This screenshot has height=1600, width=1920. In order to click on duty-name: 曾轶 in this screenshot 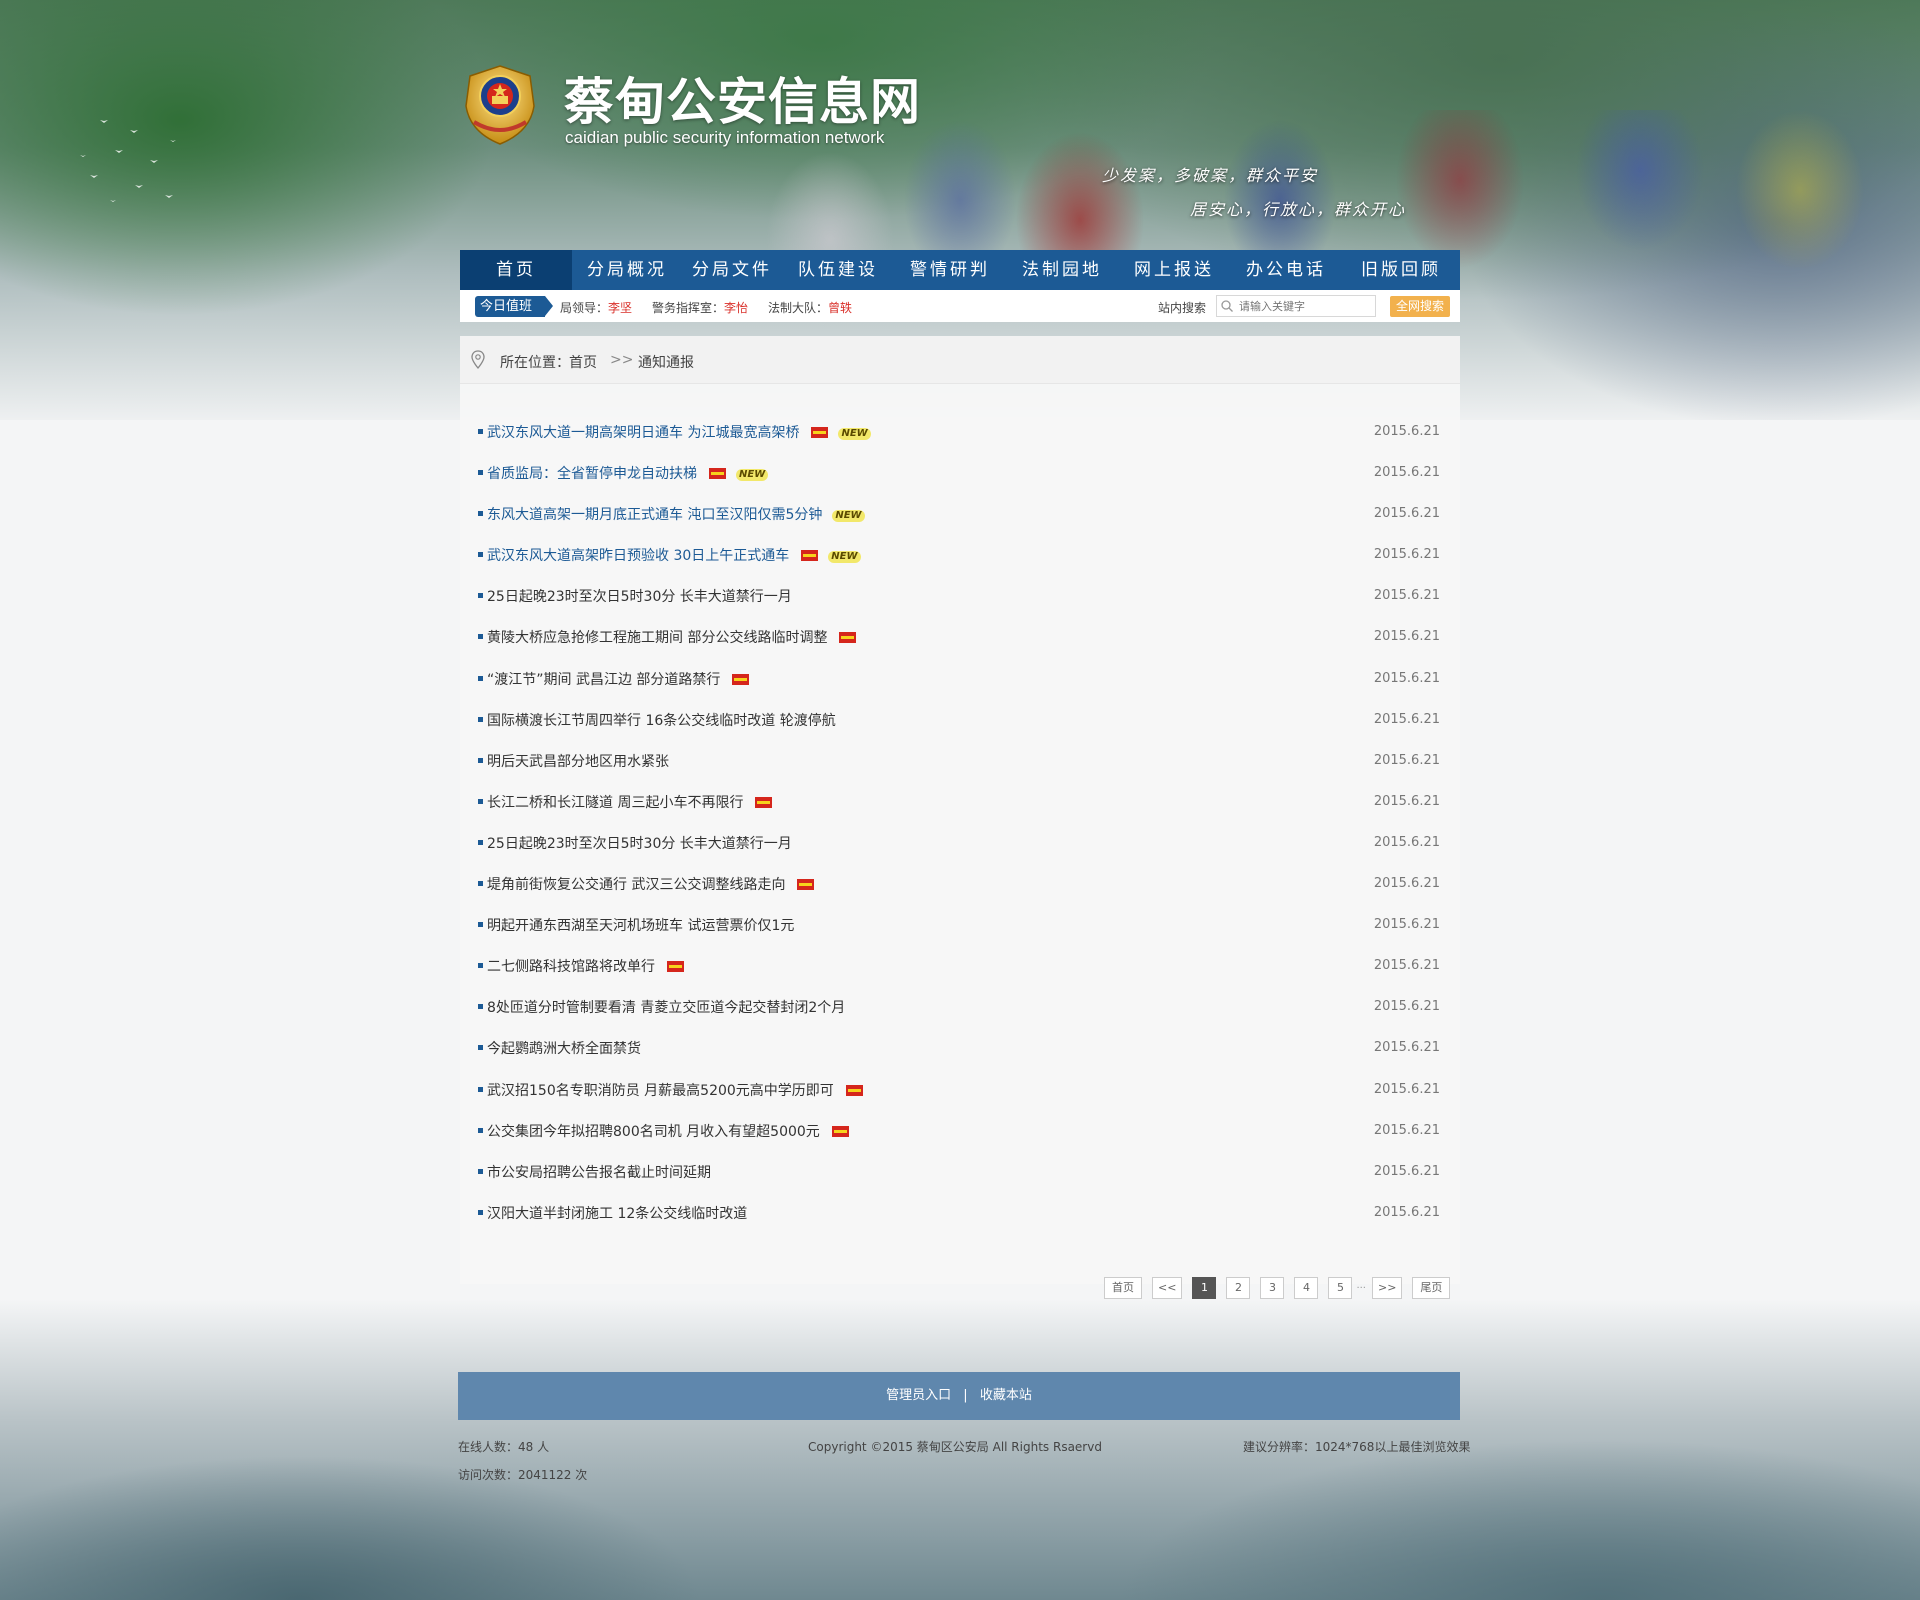, I will do `click(840, 308)`.